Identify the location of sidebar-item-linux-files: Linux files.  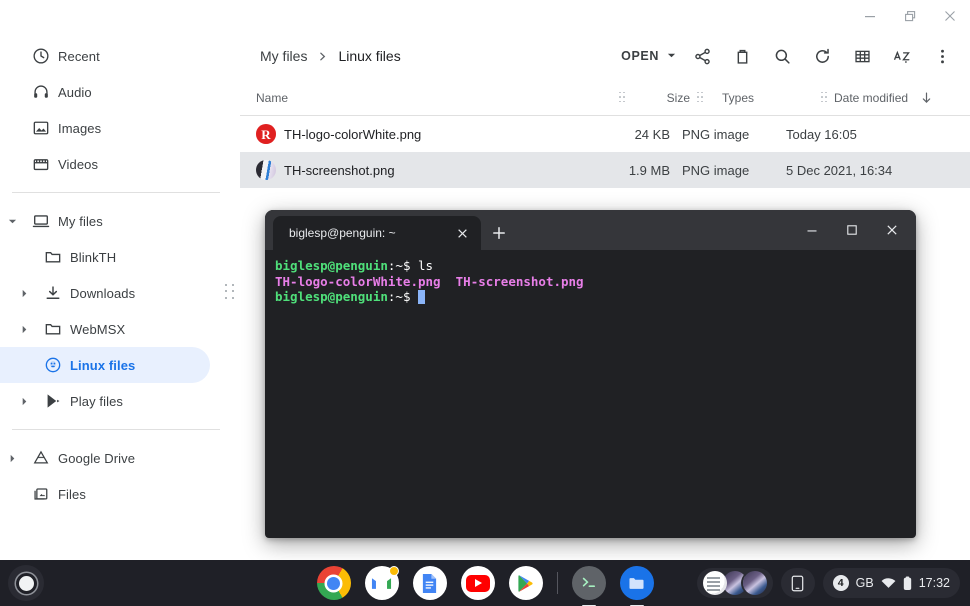
(105, 365).